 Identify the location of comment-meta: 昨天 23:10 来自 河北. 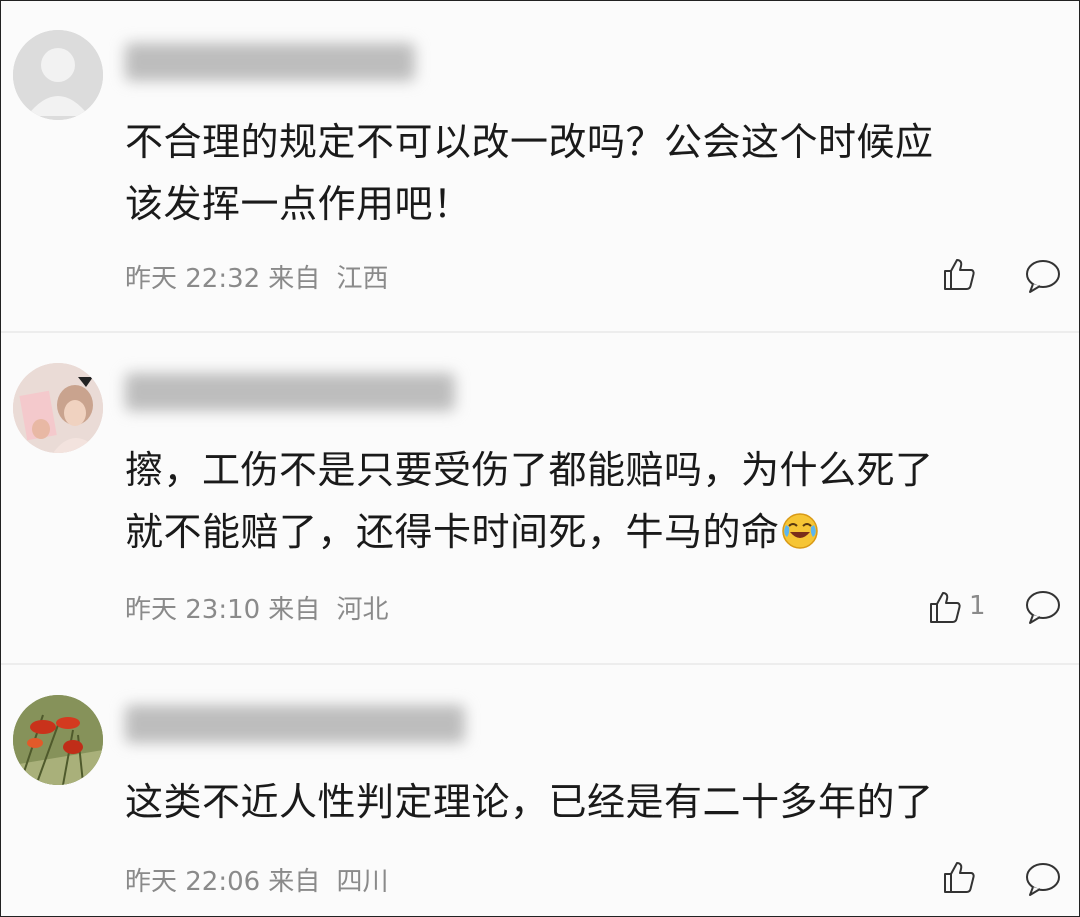
(261, 607).